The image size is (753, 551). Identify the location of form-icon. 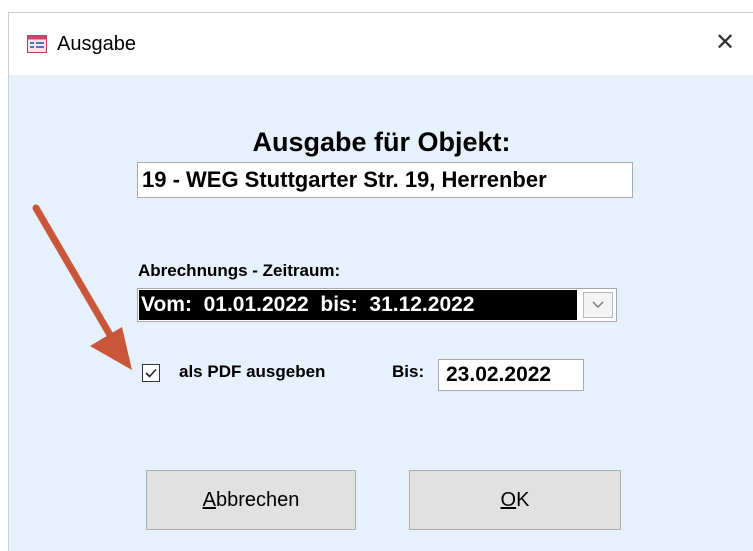
(37, 44).